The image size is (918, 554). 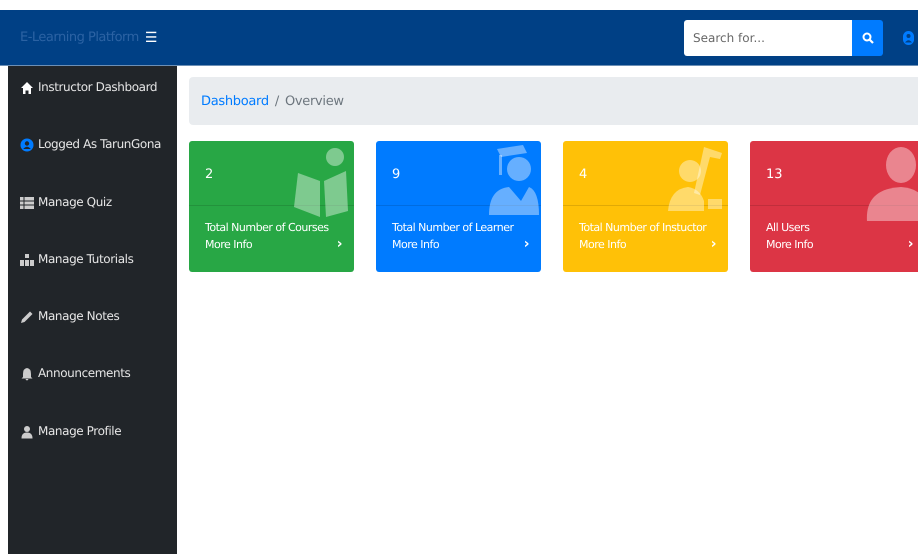 I want to click on stat-count: 9, so click(x=396, y=174).